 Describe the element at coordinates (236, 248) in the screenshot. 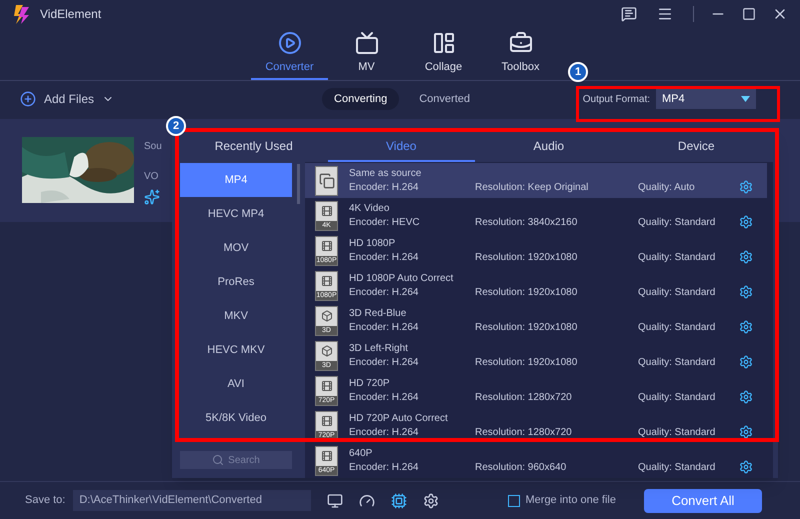

I see `format-category: MOV` at that location.